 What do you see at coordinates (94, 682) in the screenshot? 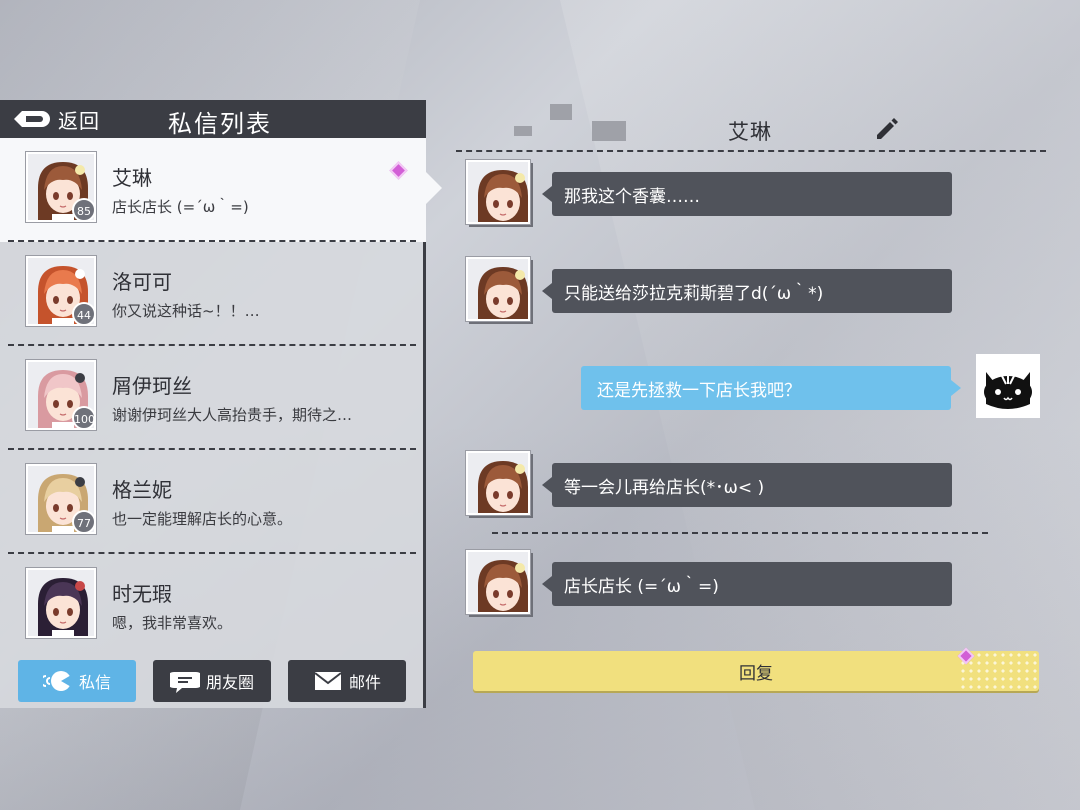
I see `tab-label: 私信` at bounding box center [94, 682].